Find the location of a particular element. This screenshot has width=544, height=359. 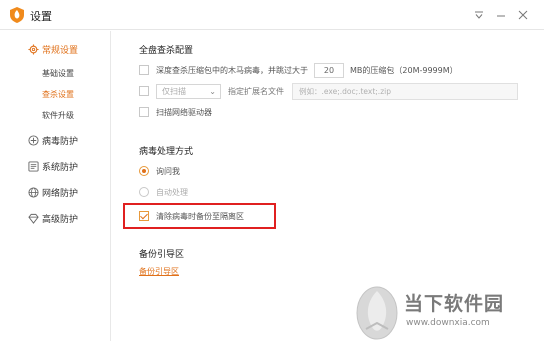

sidebar-sub-basic: 基础设置 is located at coordinates (58, 73).